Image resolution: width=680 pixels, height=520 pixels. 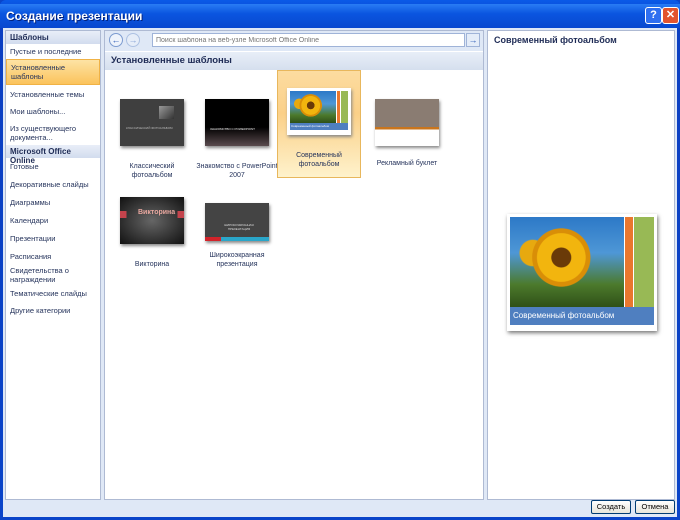 What do you see at coordinates (53, 222) in the screenshot?
I see `sidebar-item-calendars: Календари` at bounding box center [53, 222].